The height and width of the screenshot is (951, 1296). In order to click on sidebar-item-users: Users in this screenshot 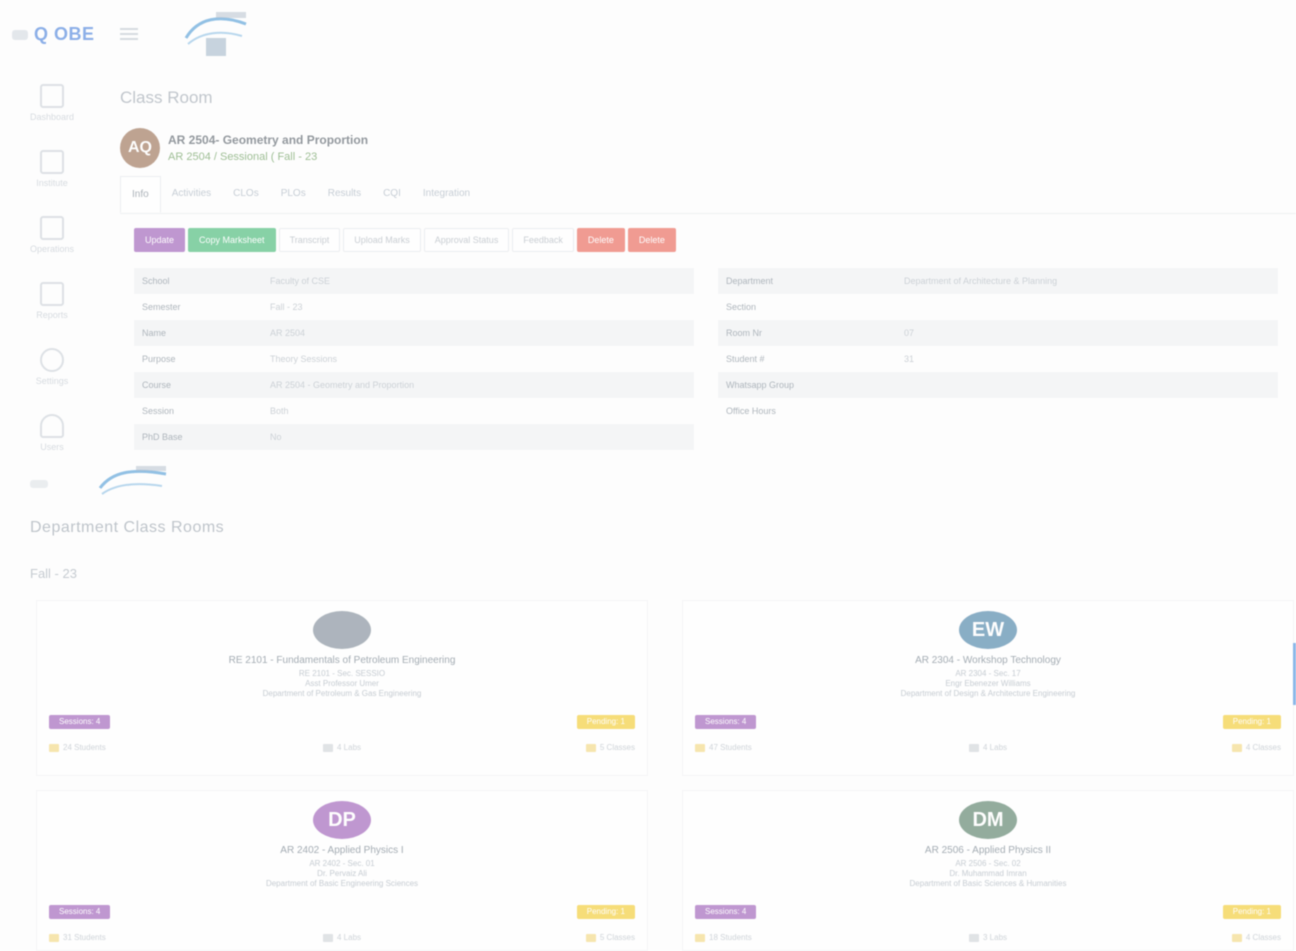, I will do `click(52, 436)`.